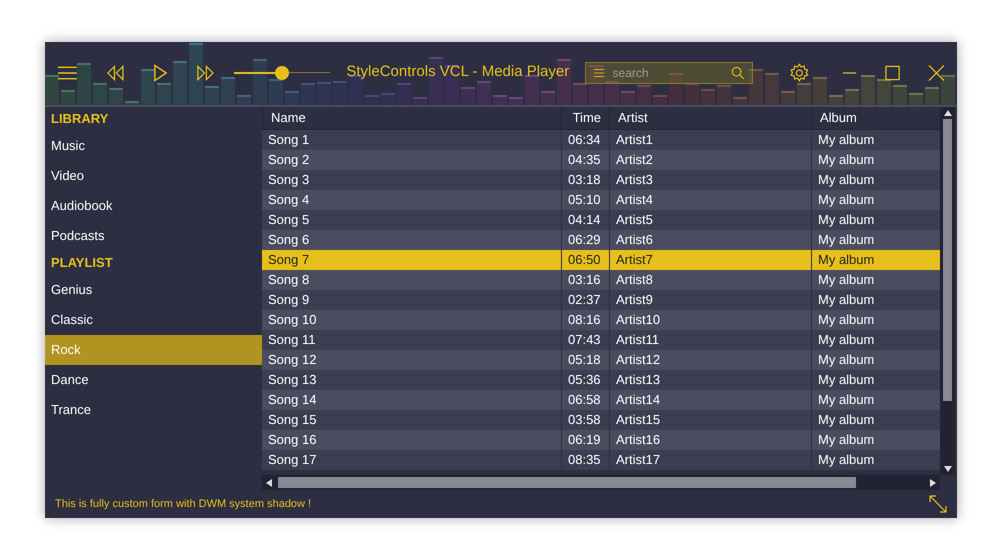  I want to click on table-row: Song 12 05:18 Artist12 My album, so click(601, 360).